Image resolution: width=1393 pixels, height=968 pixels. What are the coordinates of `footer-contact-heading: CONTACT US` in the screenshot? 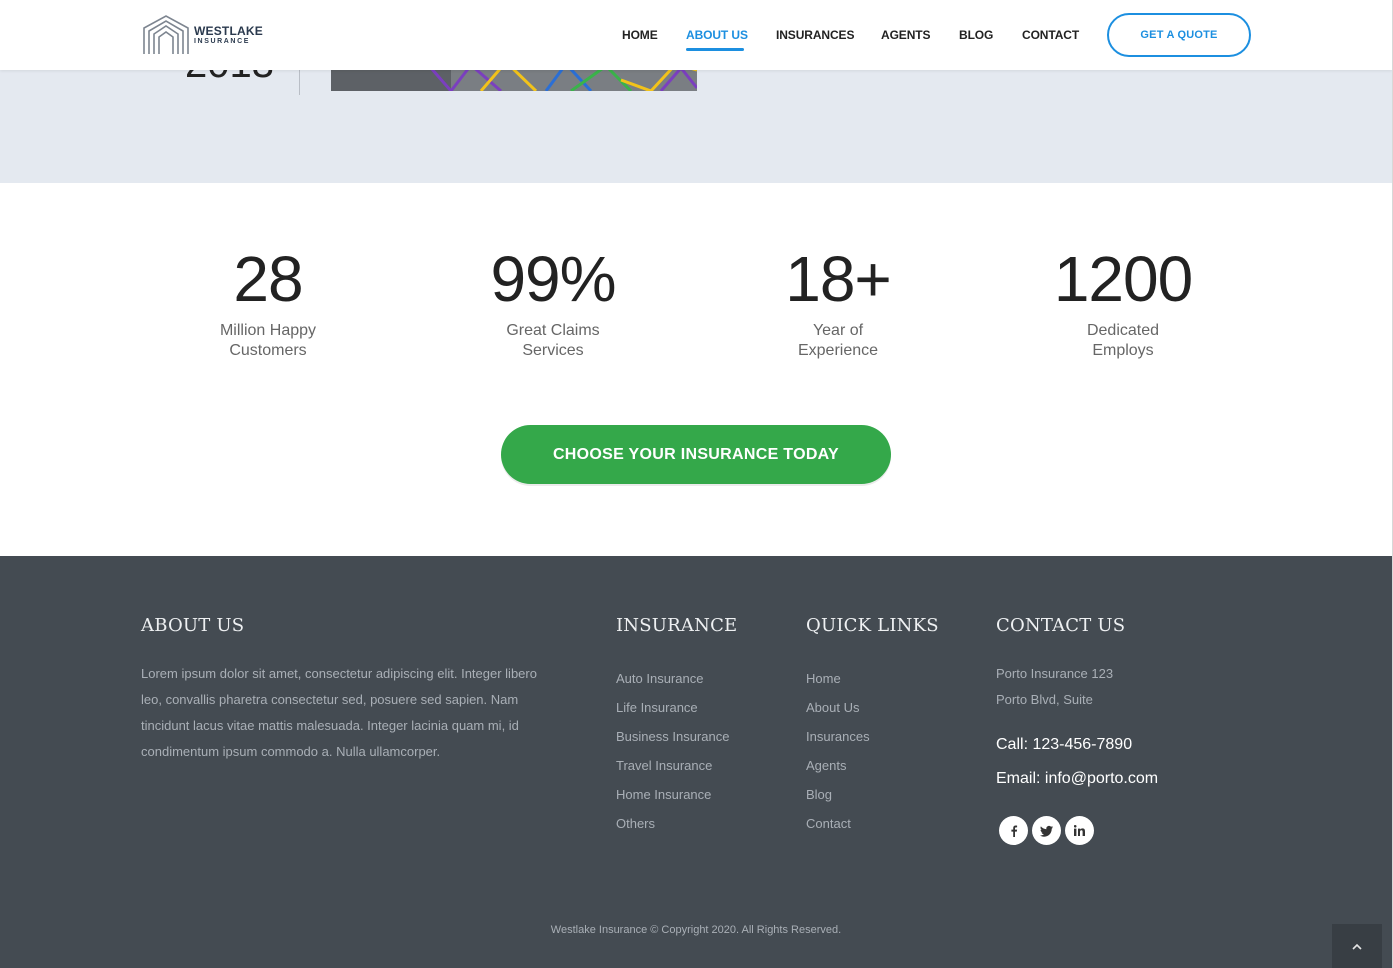 It's located at (1061, 625).